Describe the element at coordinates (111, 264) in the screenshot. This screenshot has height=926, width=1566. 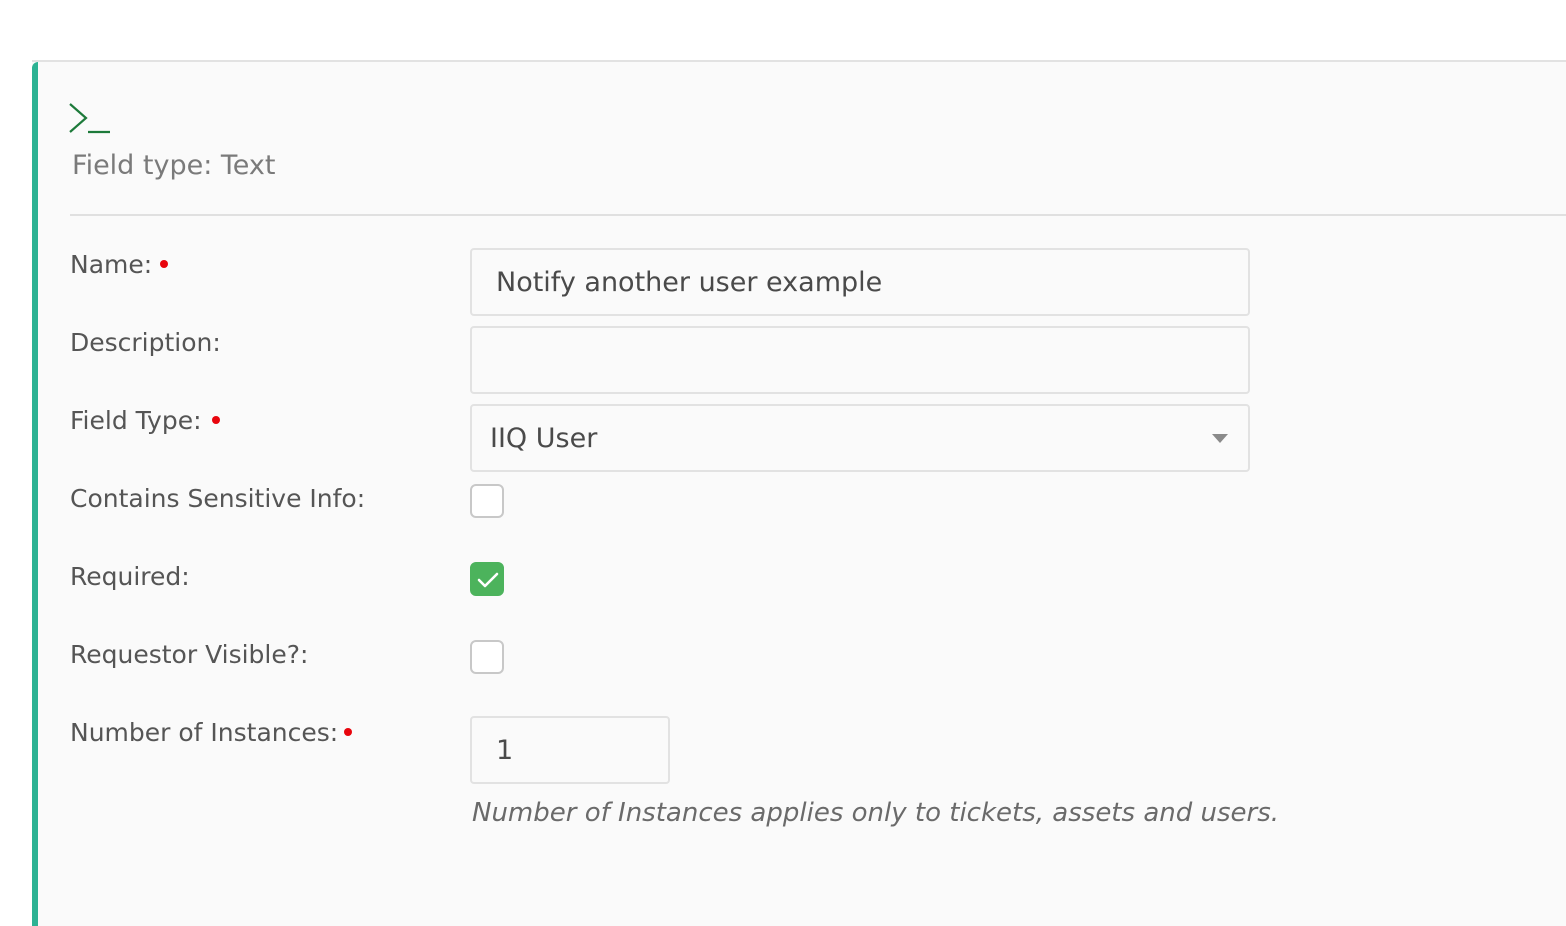
I see `name-label: Name:` at that location.